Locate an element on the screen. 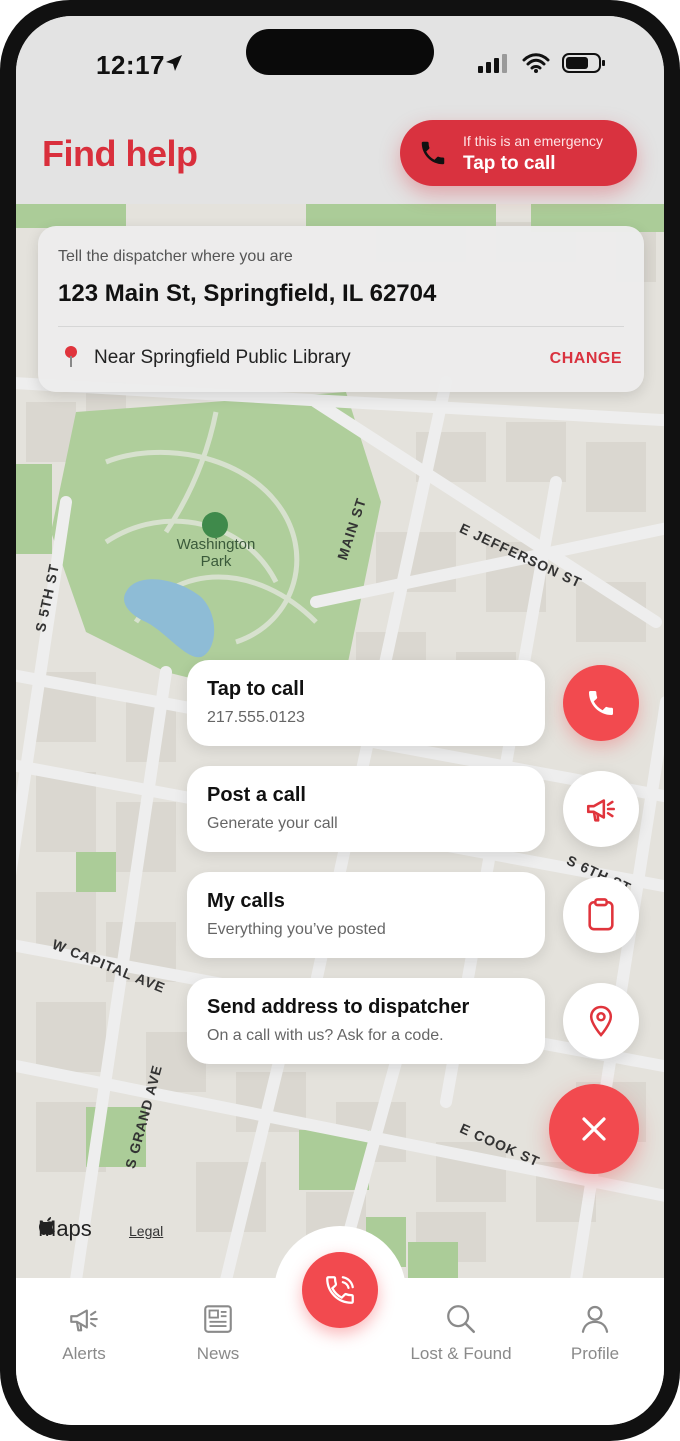 The image size is (680, 1441). page-title: Find help is located at coordinates (120, 153).